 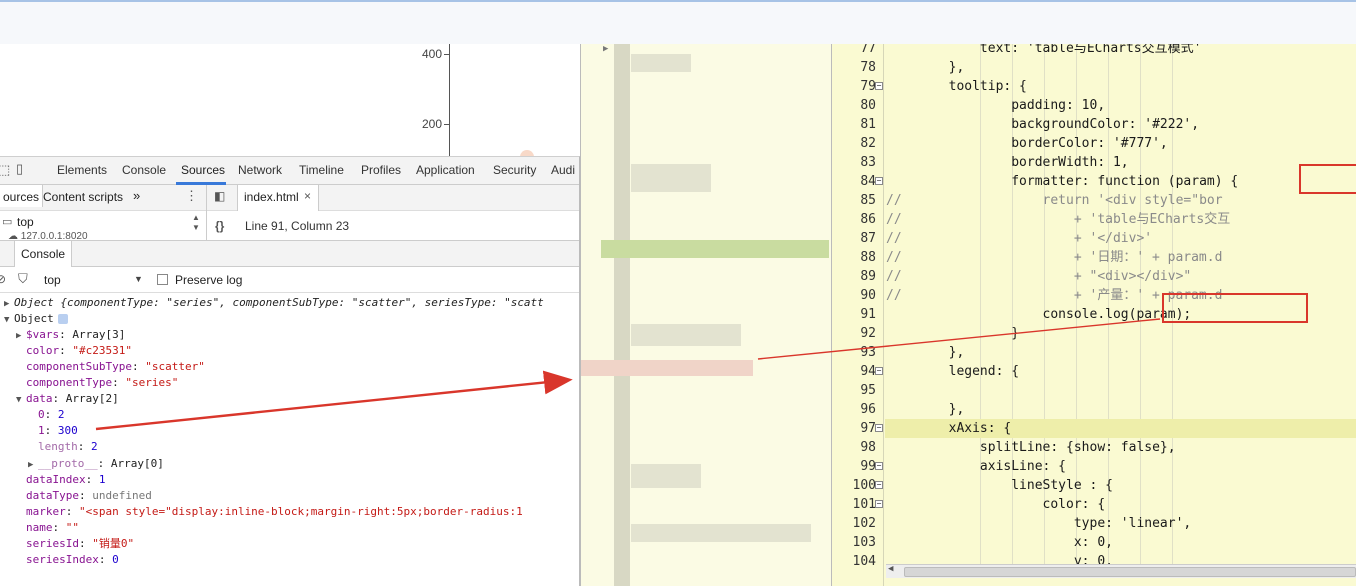 I want to click on annotation-arrow, so click(x=334, y=400).